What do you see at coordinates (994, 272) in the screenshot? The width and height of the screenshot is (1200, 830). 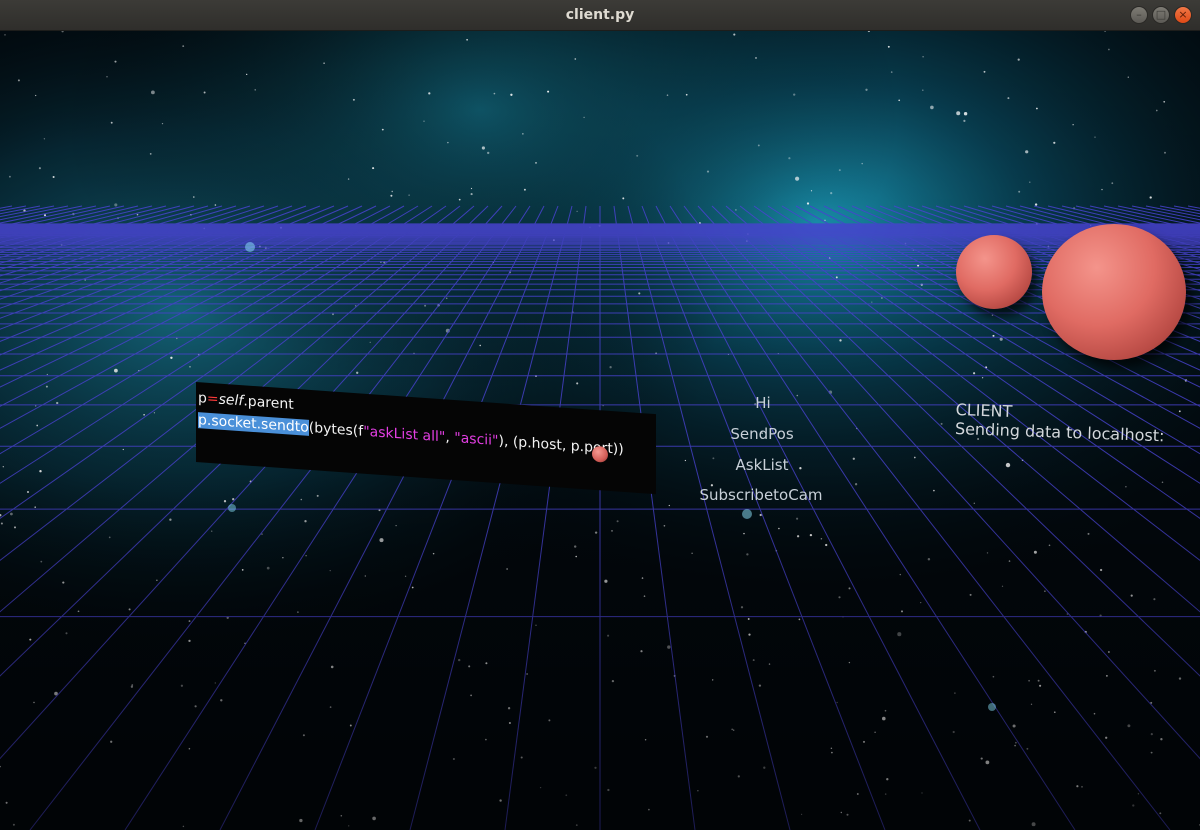 I see `small-sphere` at bounding box center [994, 272].